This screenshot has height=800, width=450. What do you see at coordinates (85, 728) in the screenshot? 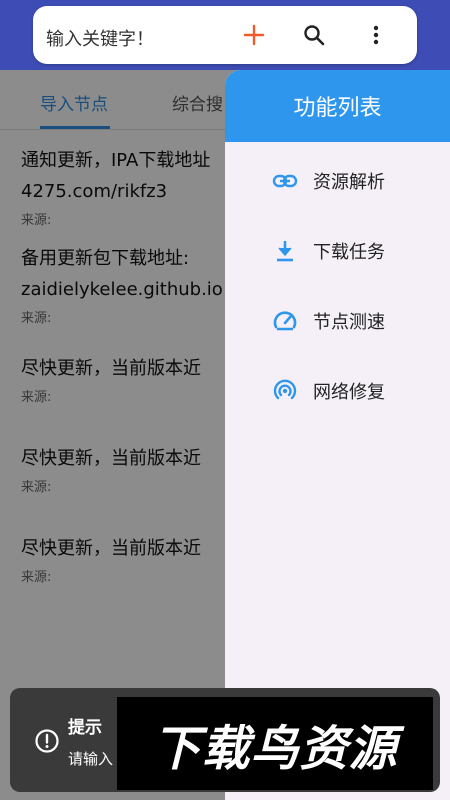
I see `toast-title: 提示` at bounding box center [85, 728].